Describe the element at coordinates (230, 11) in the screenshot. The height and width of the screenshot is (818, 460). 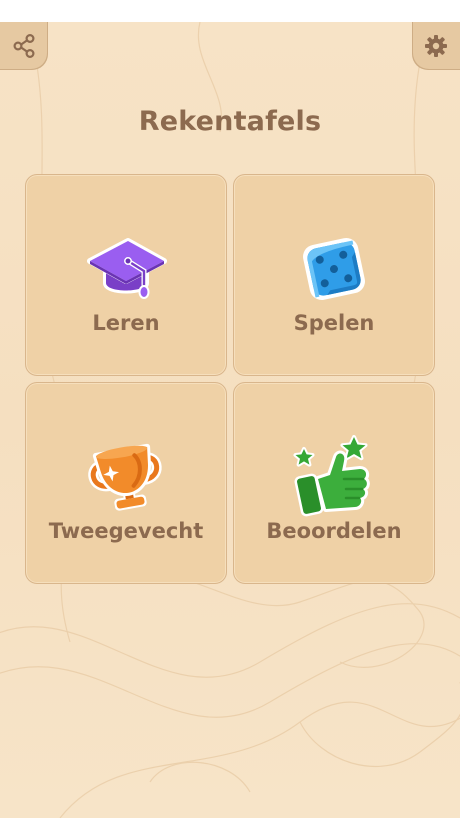
I see `status-bar` at that location.